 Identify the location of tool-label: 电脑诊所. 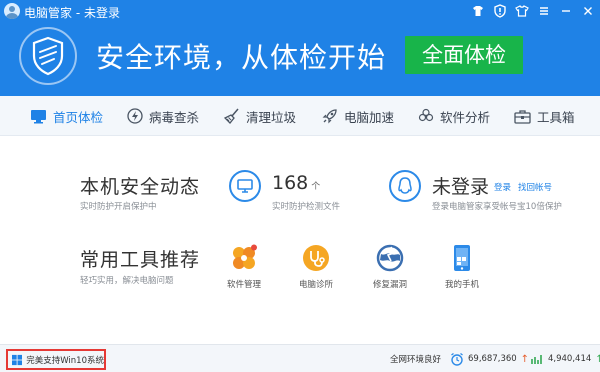
(315, 285).